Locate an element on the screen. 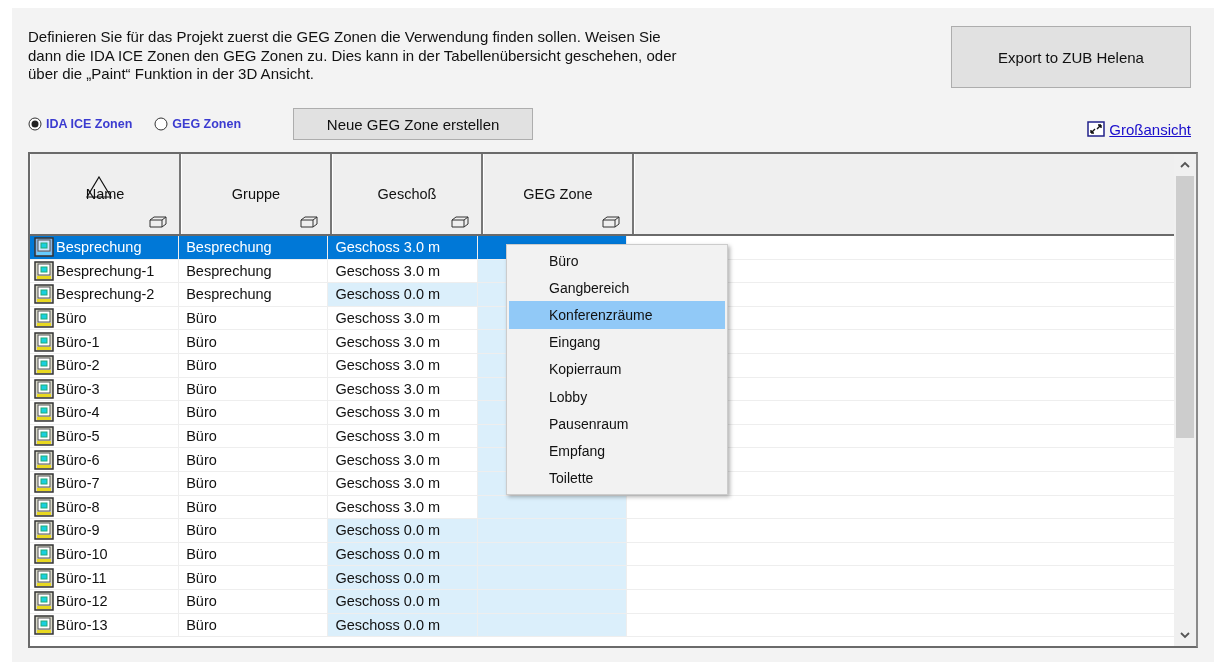  table-row: Büro-10 Büro Geschoss 0.0 m is located at coordinates (602, 554).